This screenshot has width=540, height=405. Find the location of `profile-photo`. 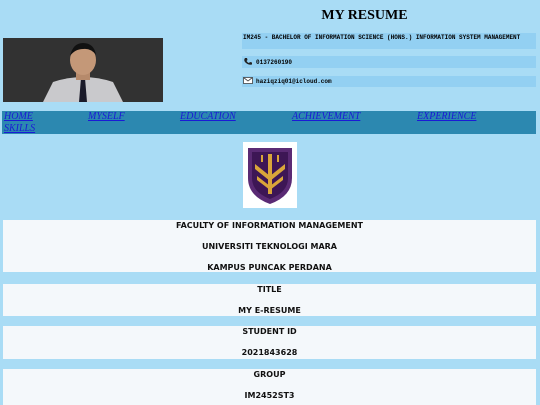

profile-photo is located at coordinates (83, 70).